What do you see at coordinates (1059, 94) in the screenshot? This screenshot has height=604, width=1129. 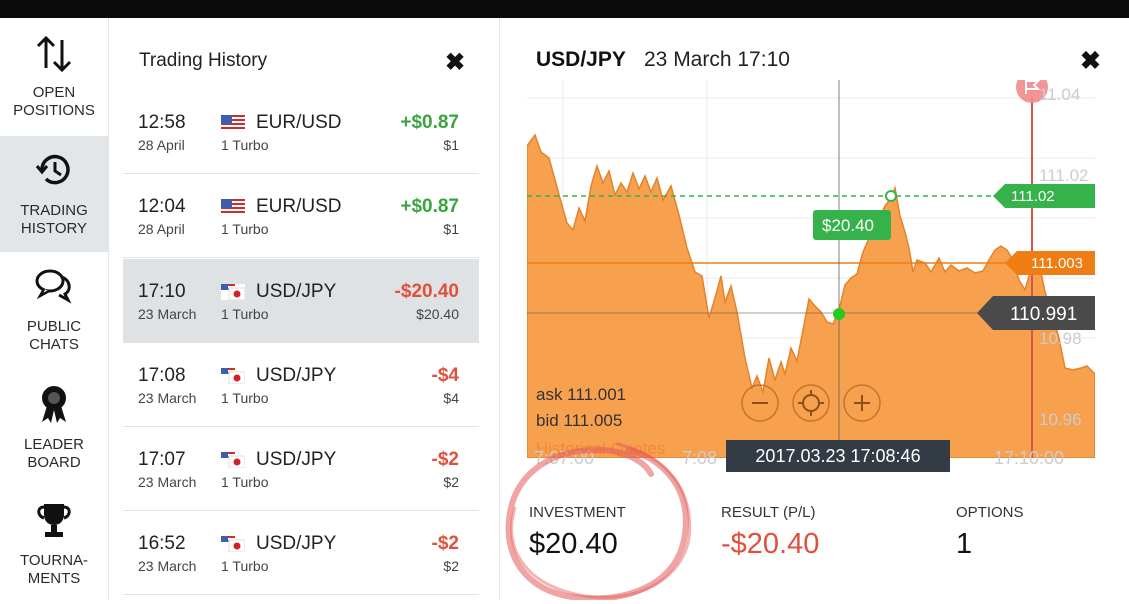 I see `price-tick: 11.04` at bounding box center [1059, 94].